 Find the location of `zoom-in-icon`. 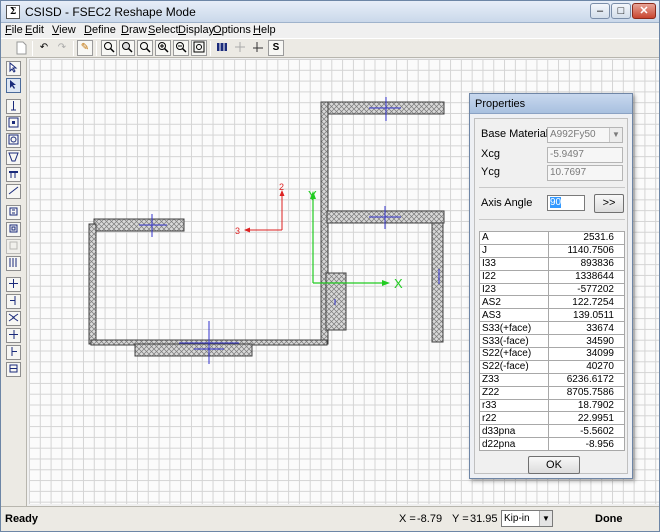

zoom-in-icon is located at coordinates (163, 48).